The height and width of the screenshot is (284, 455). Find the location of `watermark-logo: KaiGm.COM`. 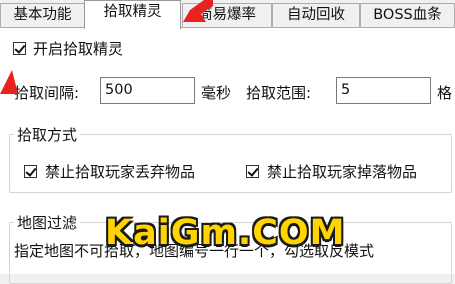

watermark-logo: KaiGm.COM is located at coordinates (225, 233).